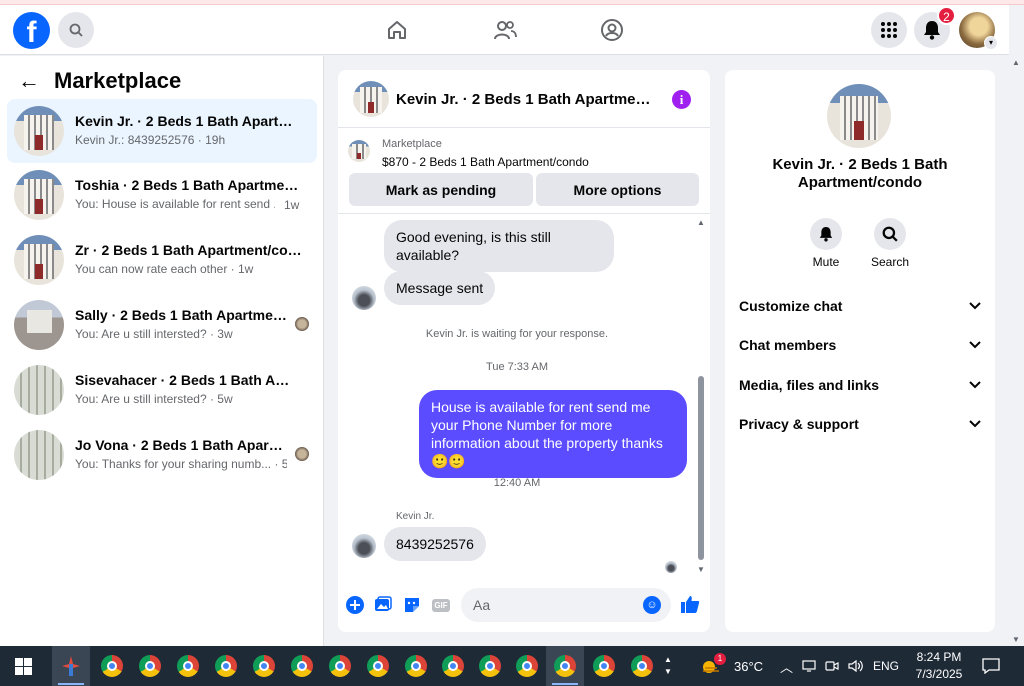  I want to click on temperature: 36°C, so click(749, 666).